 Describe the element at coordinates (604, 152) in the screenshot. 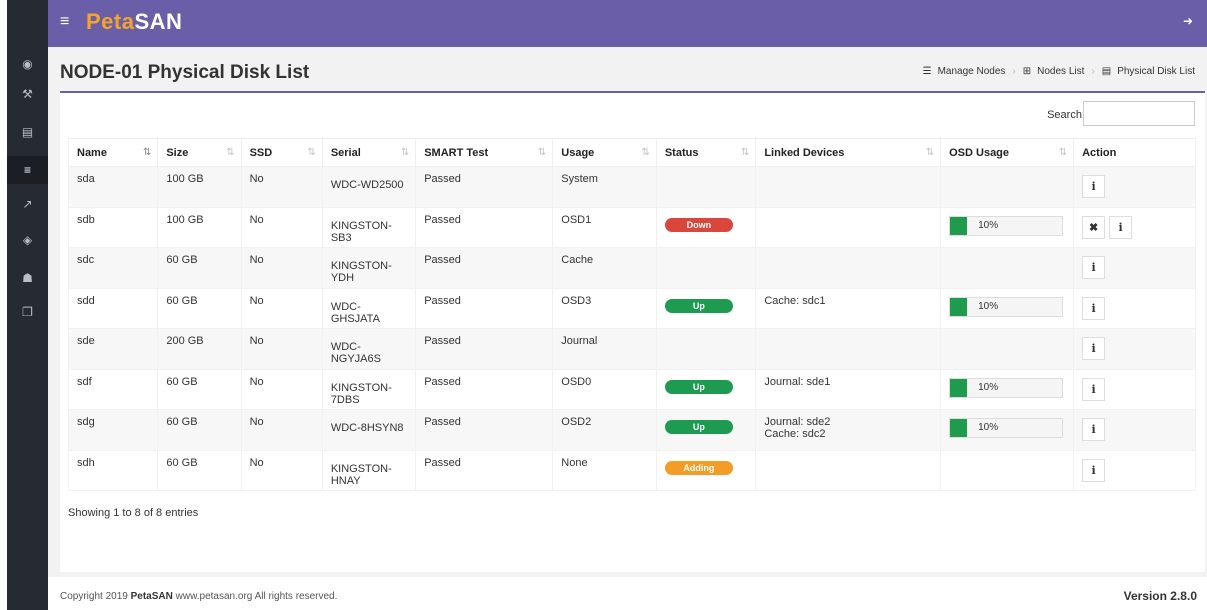

I see `column-header-usage: Usage ⇅` at that location.